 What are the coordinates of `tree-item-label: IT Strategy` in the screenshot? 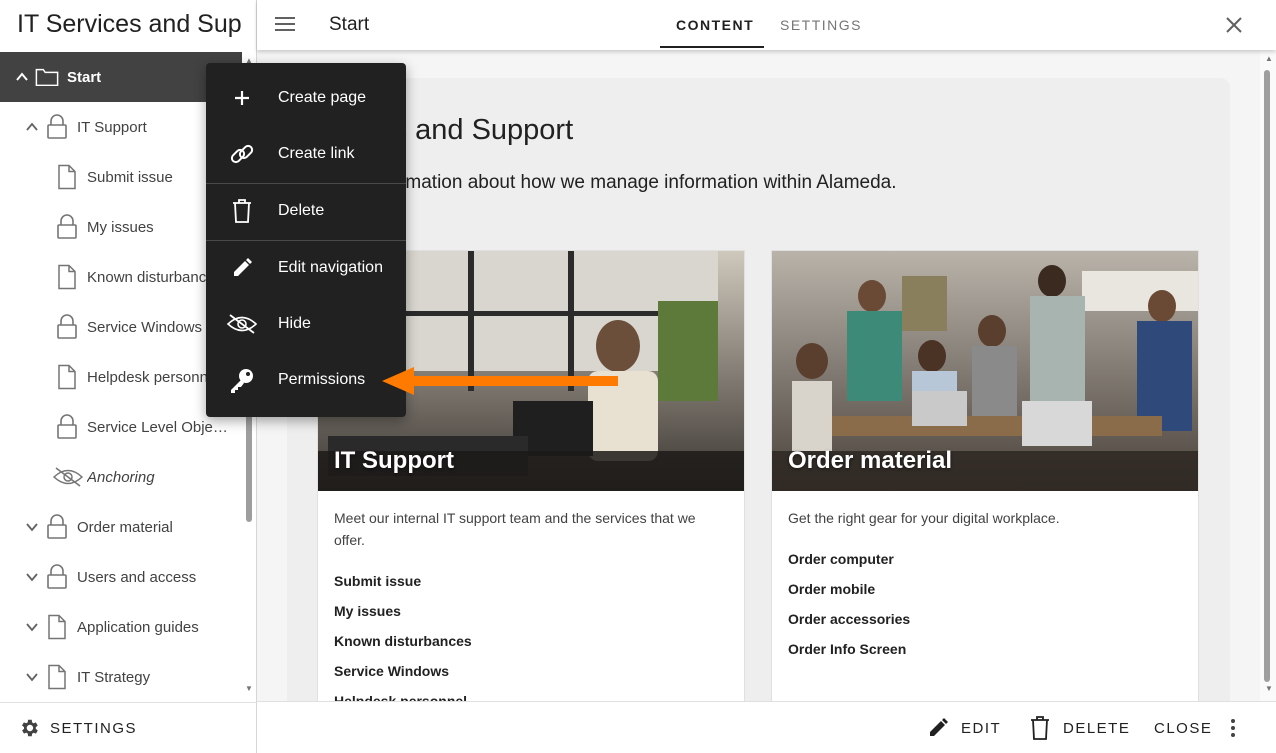 It's located at (114, 677).